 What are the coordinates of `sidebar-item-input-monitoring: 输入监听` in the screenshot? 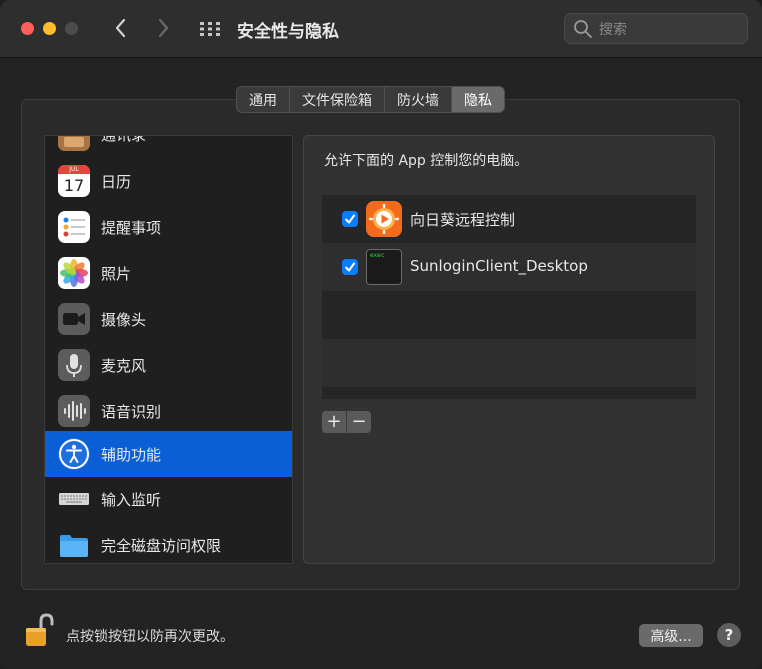 It's located at (168, 499).